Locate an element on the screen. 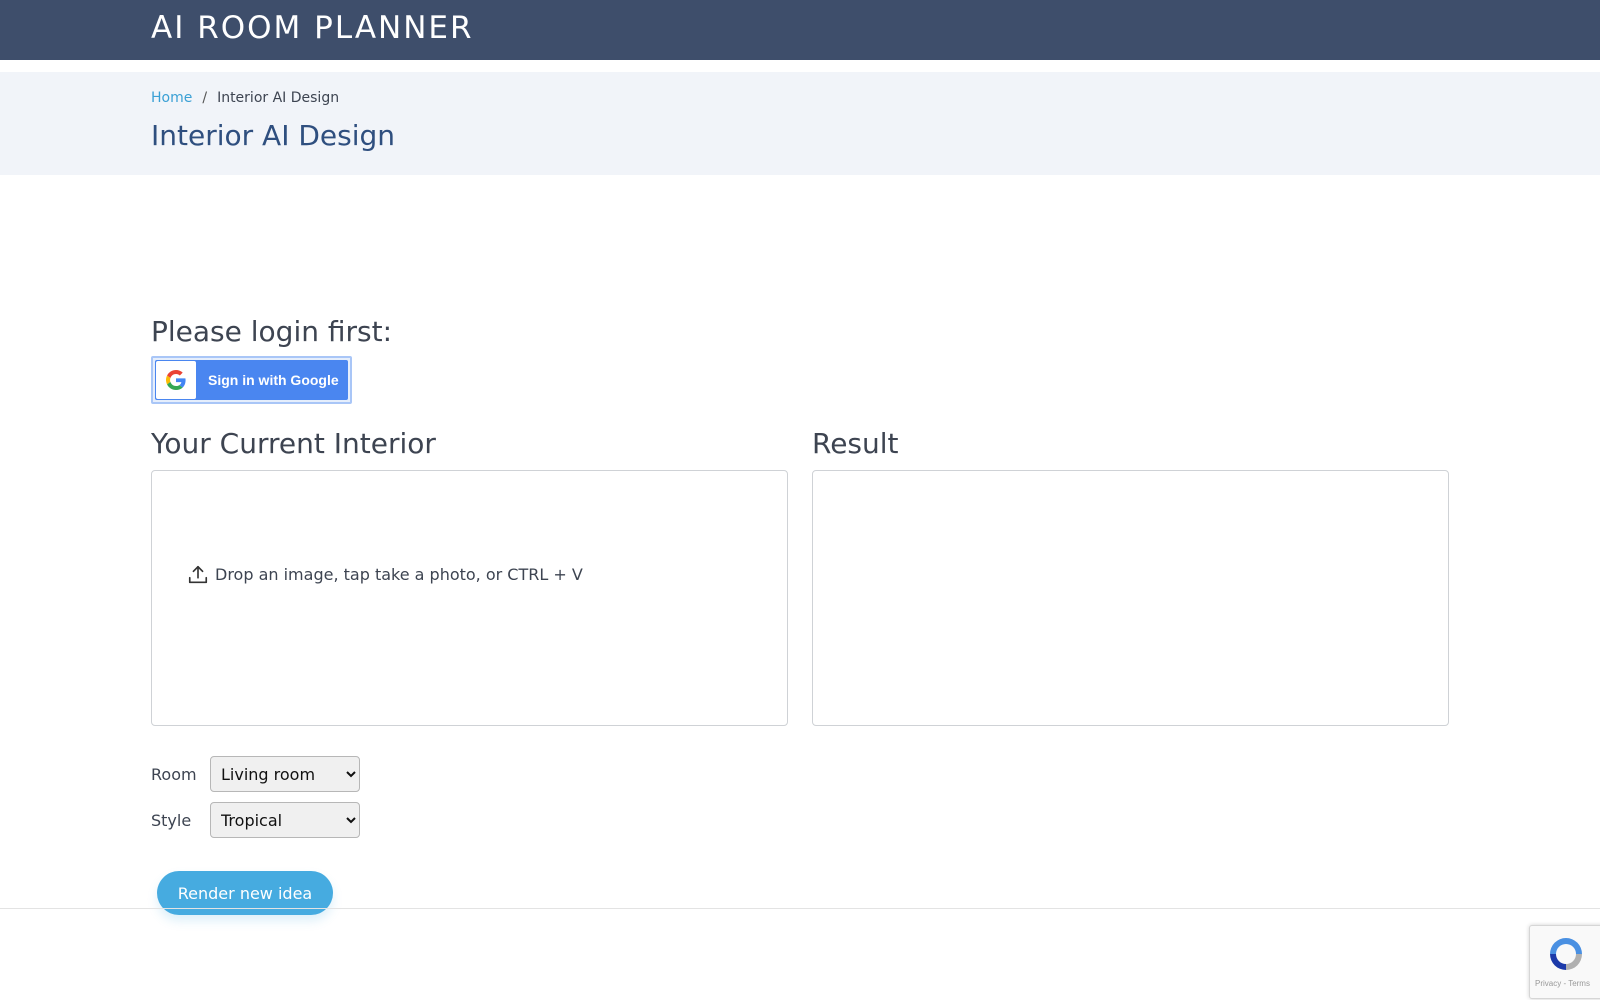 This screenshot has height=1000, width=1600. room-label: Room is located at coordinates (174, 774).